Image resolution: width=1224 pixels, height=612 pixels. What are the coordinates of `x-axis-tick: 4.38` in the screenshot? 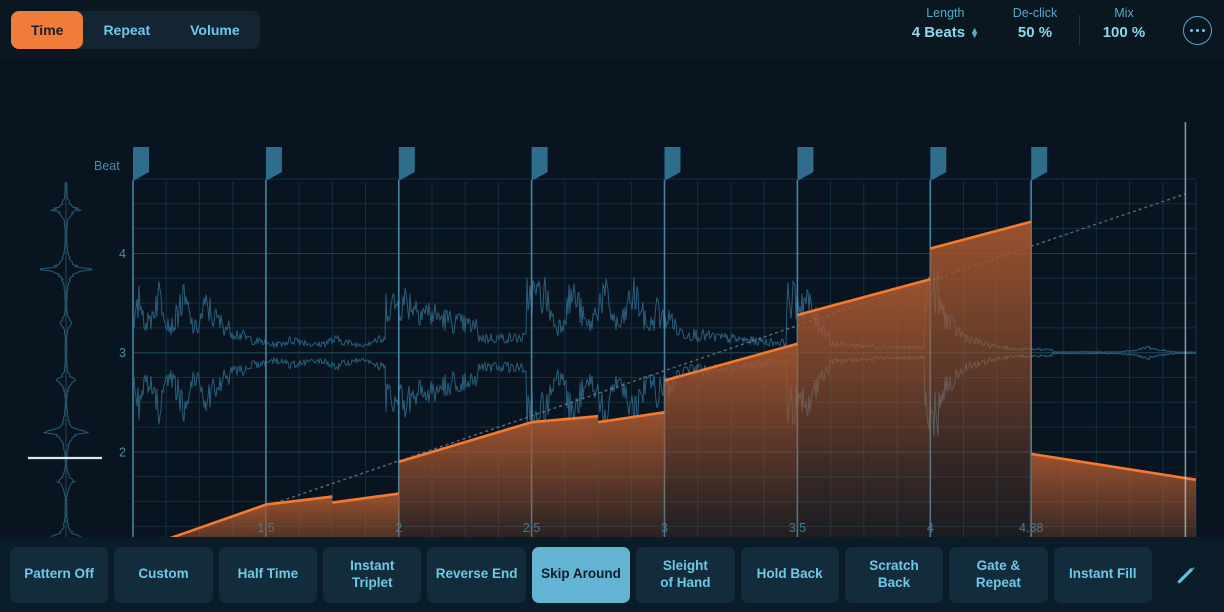 It's located at (1031, 528).